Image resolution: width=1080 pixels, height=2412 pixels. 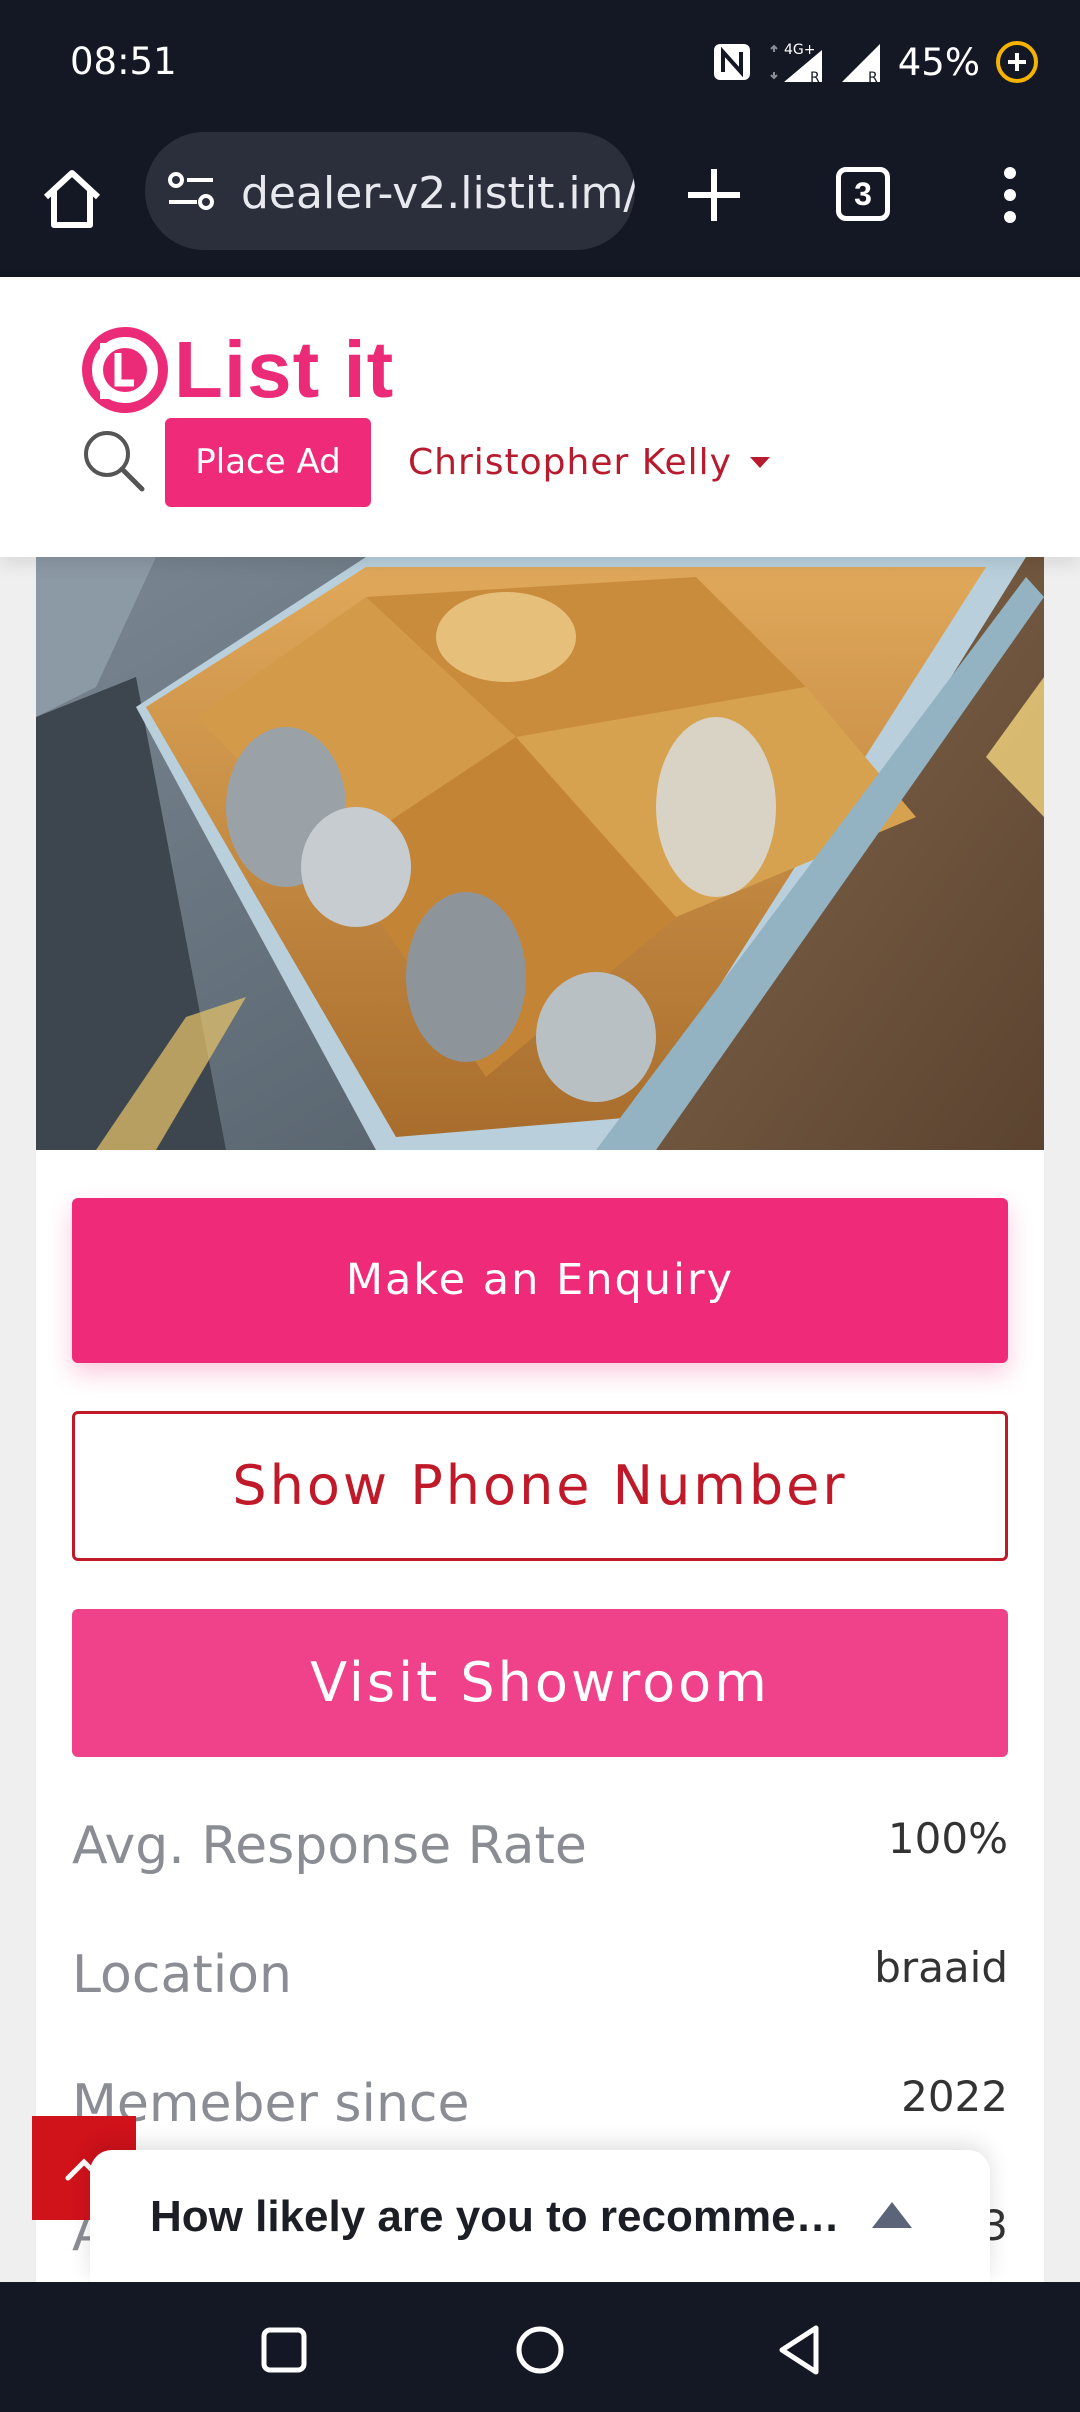 What do you see at coordinates (800, 2350) in the screenshot?
I see `back-icon` at bounding box center [800, 2350].